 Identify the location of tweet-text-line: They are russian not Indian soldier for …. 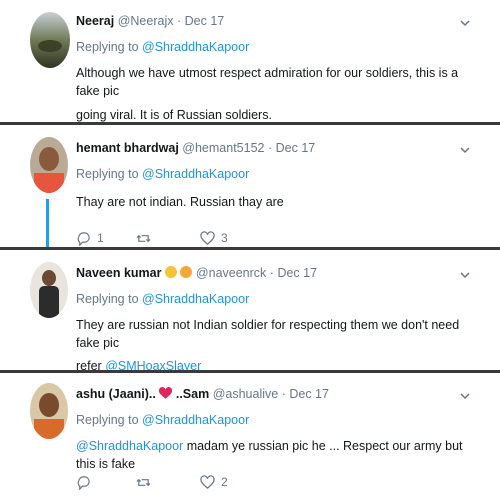
(268, 334).